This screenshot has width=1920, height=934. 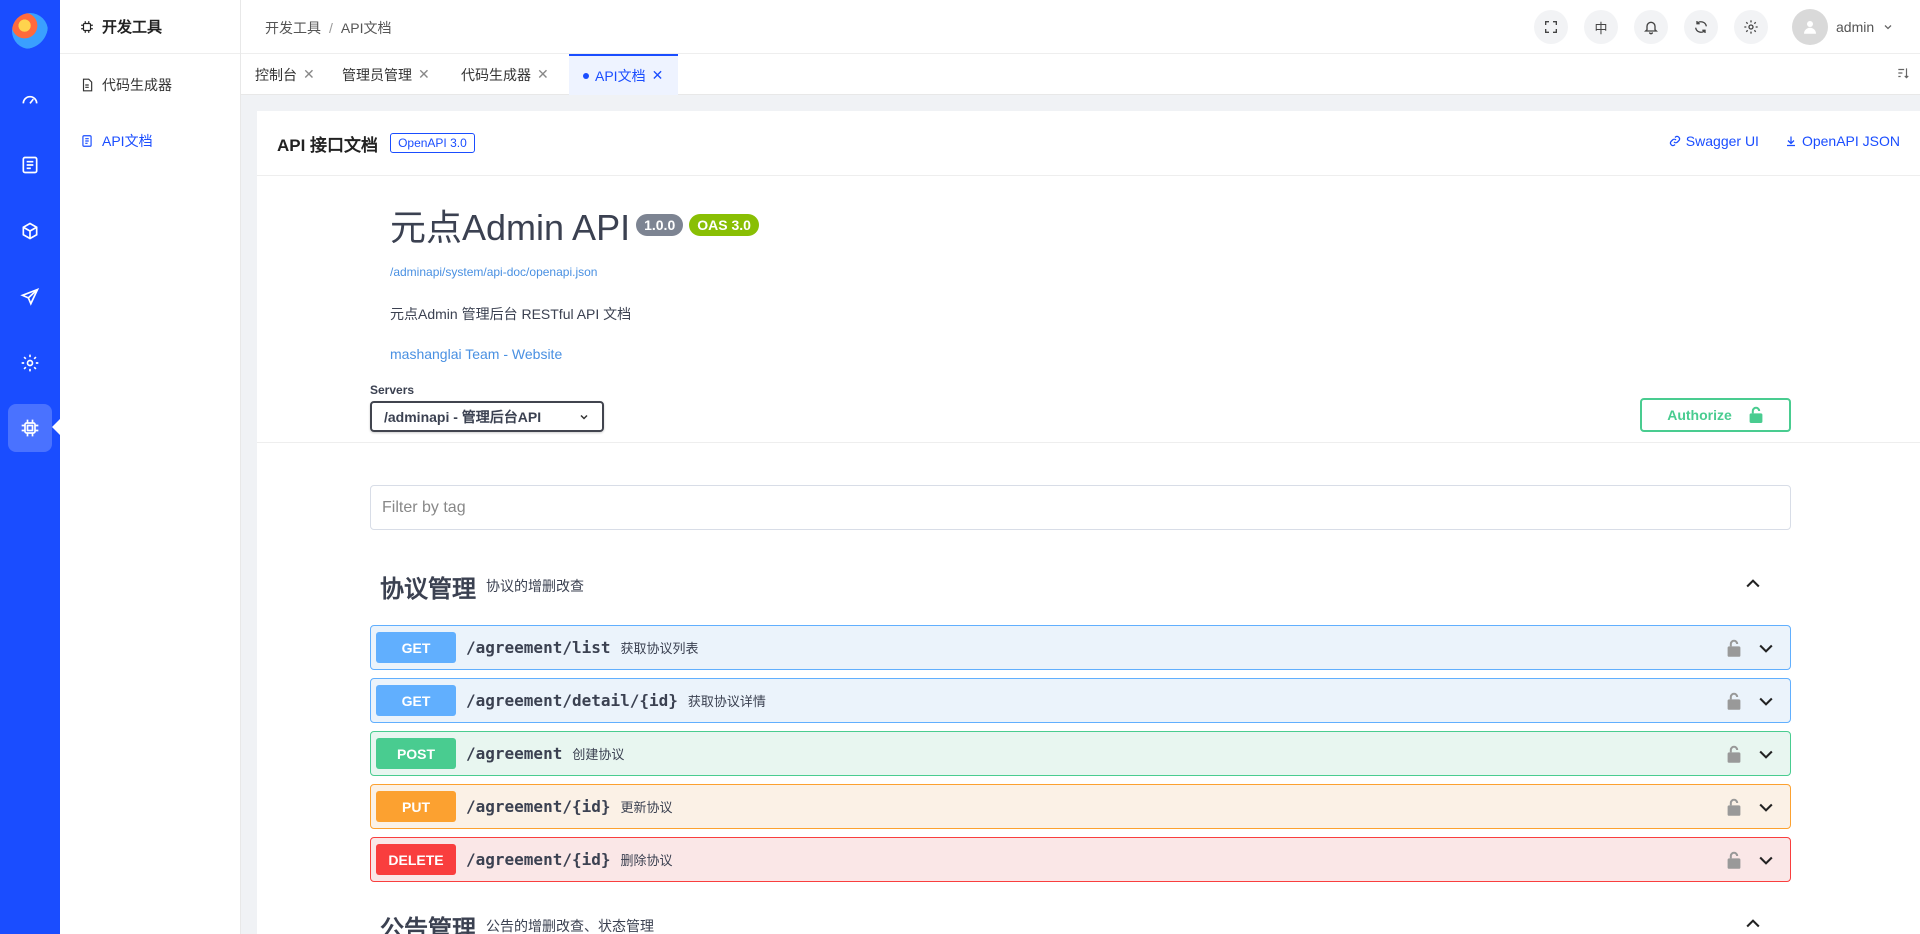 I want to click on tab-api-docs: API文档 ✕, so click(x=623, y=74).